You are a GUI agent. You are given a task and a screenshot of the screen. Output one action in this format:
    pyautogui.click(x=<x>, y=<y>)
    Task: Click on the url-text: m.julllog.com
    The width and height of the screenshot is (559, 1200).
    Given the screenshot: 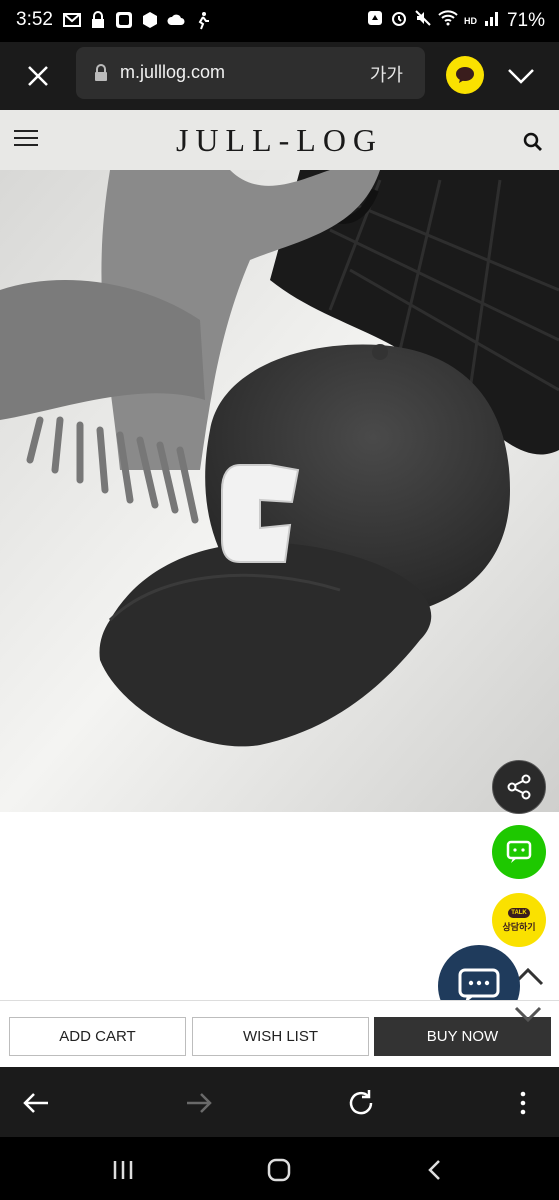 What is the action you would take?
    pyautogui.click(x=173, y=72)
    